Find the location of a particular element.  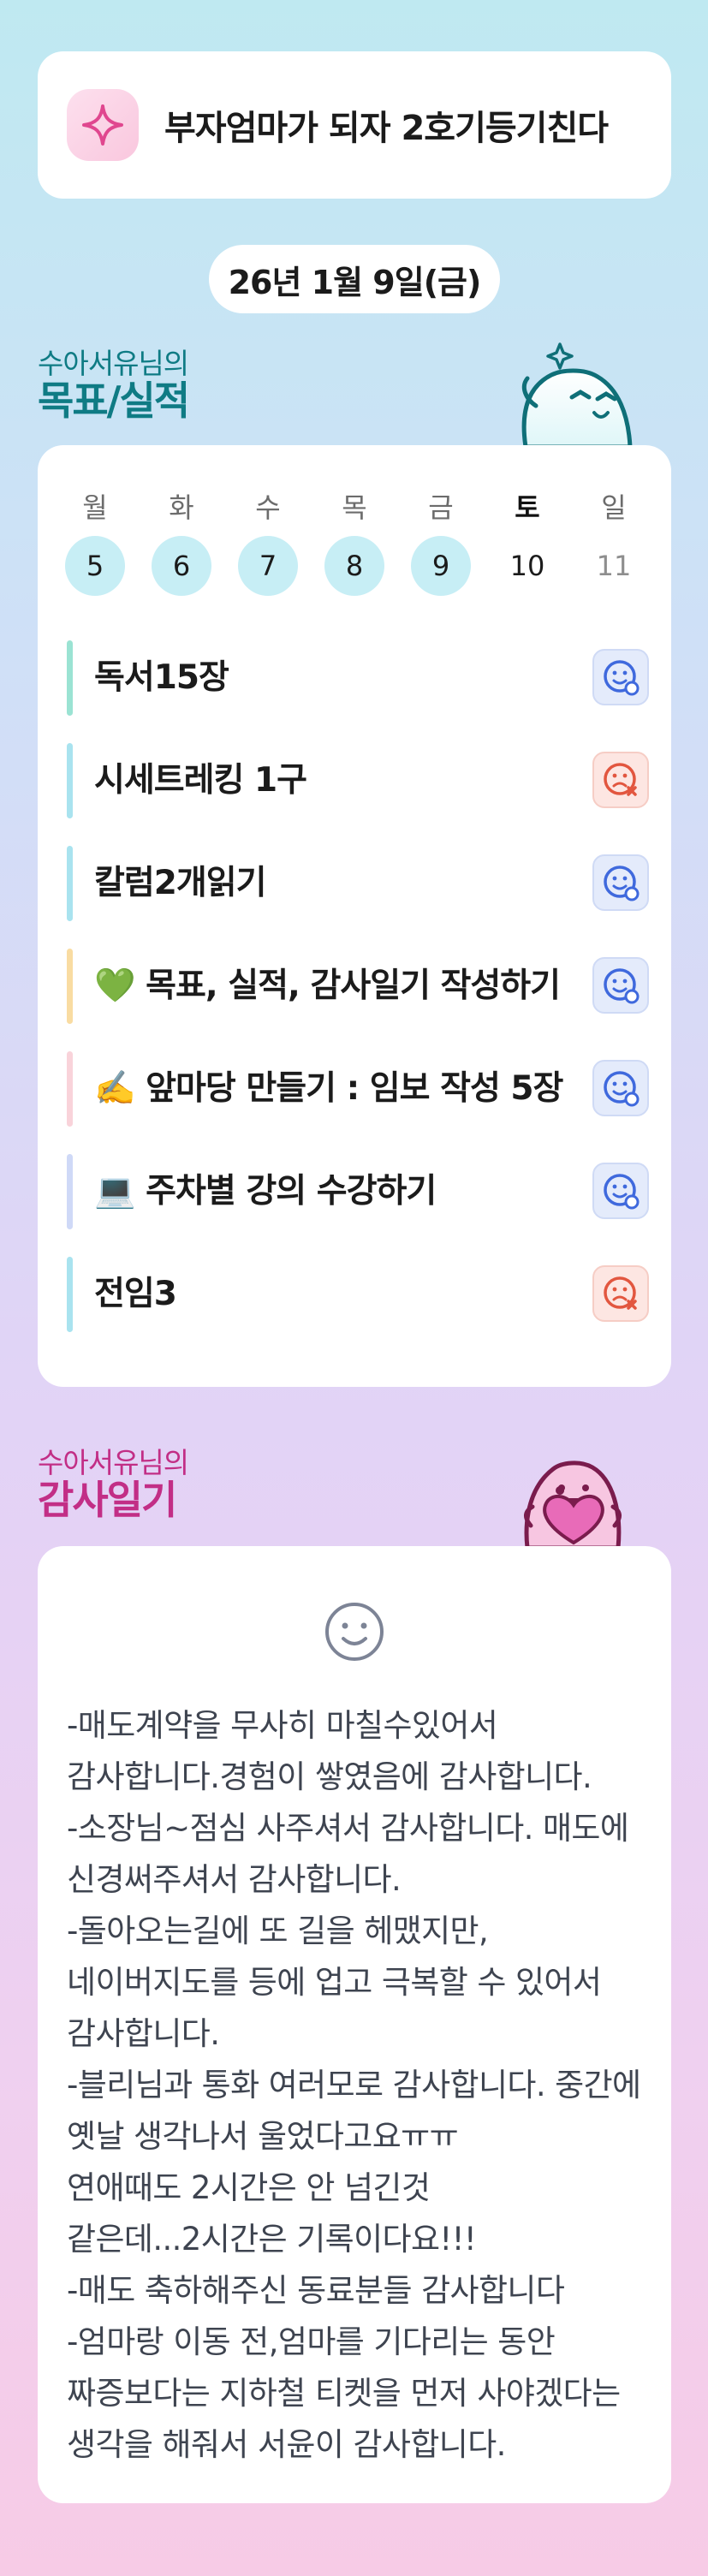

goal-text: 💚 목표, 실적, 감사일기 작성하기 is located at coordinates (327, 986).